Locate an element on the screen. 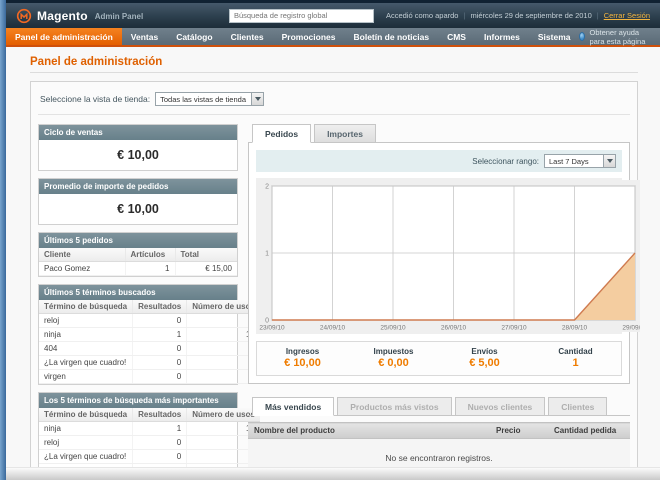 This screenshot has height=480, width=660. table-row: Paco Gomez 1 € 15,00 is located at coordinates (138, 268).